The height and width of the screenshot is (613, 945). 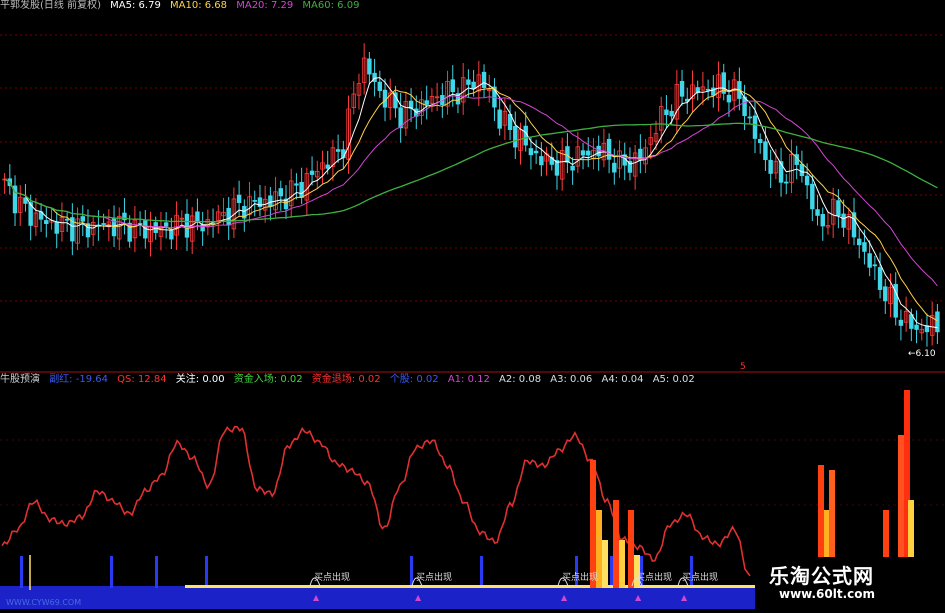 I want to click on indicator-b: QS: 12.84, so click(x=142, y=379).